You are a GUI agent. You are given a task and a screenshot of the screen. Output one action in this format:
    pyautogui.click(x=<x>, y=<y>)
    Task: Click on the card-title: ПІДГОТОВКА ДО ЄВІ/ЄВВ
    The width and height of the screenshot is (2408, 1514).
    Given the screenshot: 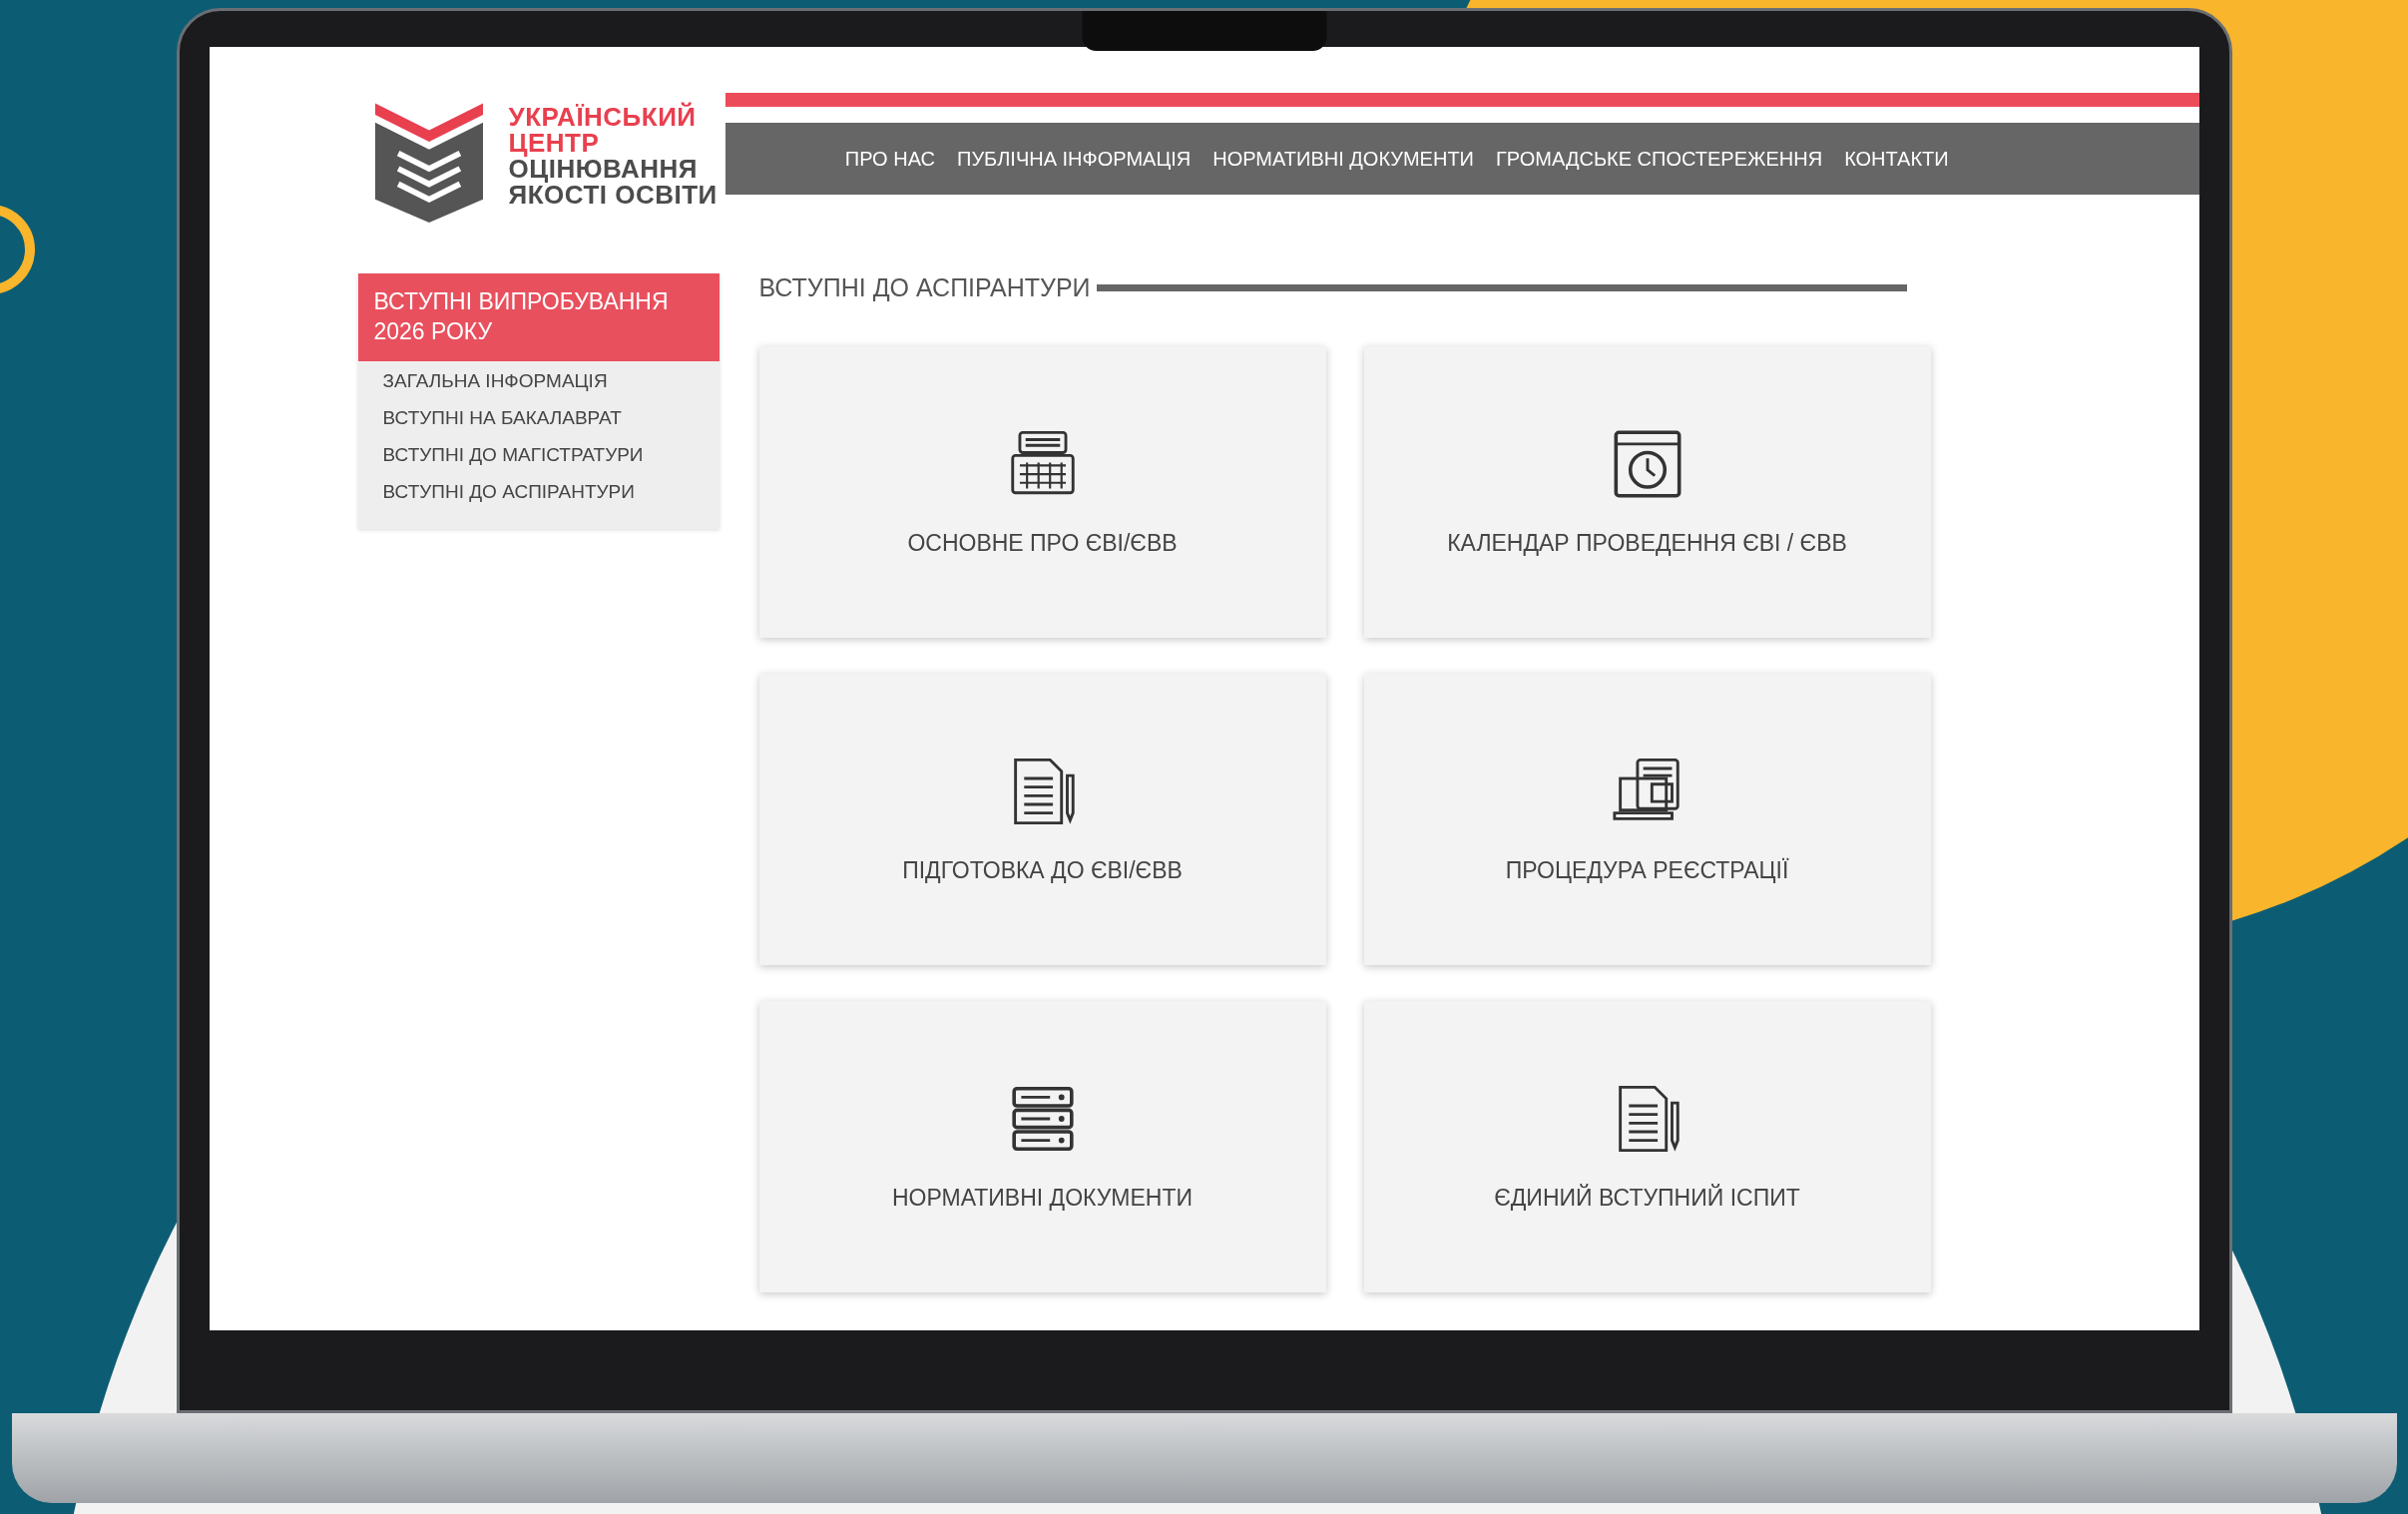 What is the action you would take?
    pyautogui.click(x=1042, y=870)
    